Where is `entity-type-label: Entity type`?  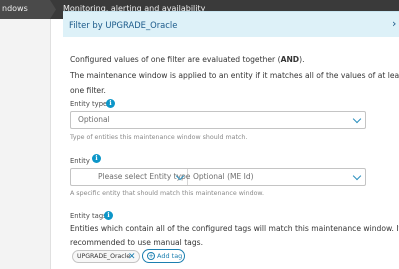 entity-type-label: Entity type is located at coordinates (89, 104).